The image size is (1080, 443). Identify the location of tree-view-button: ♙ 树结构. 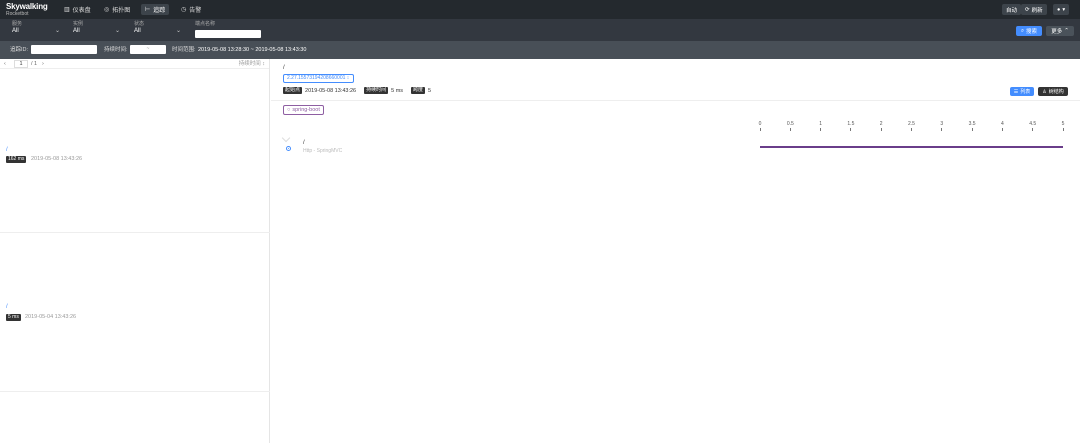
(1053, 91).